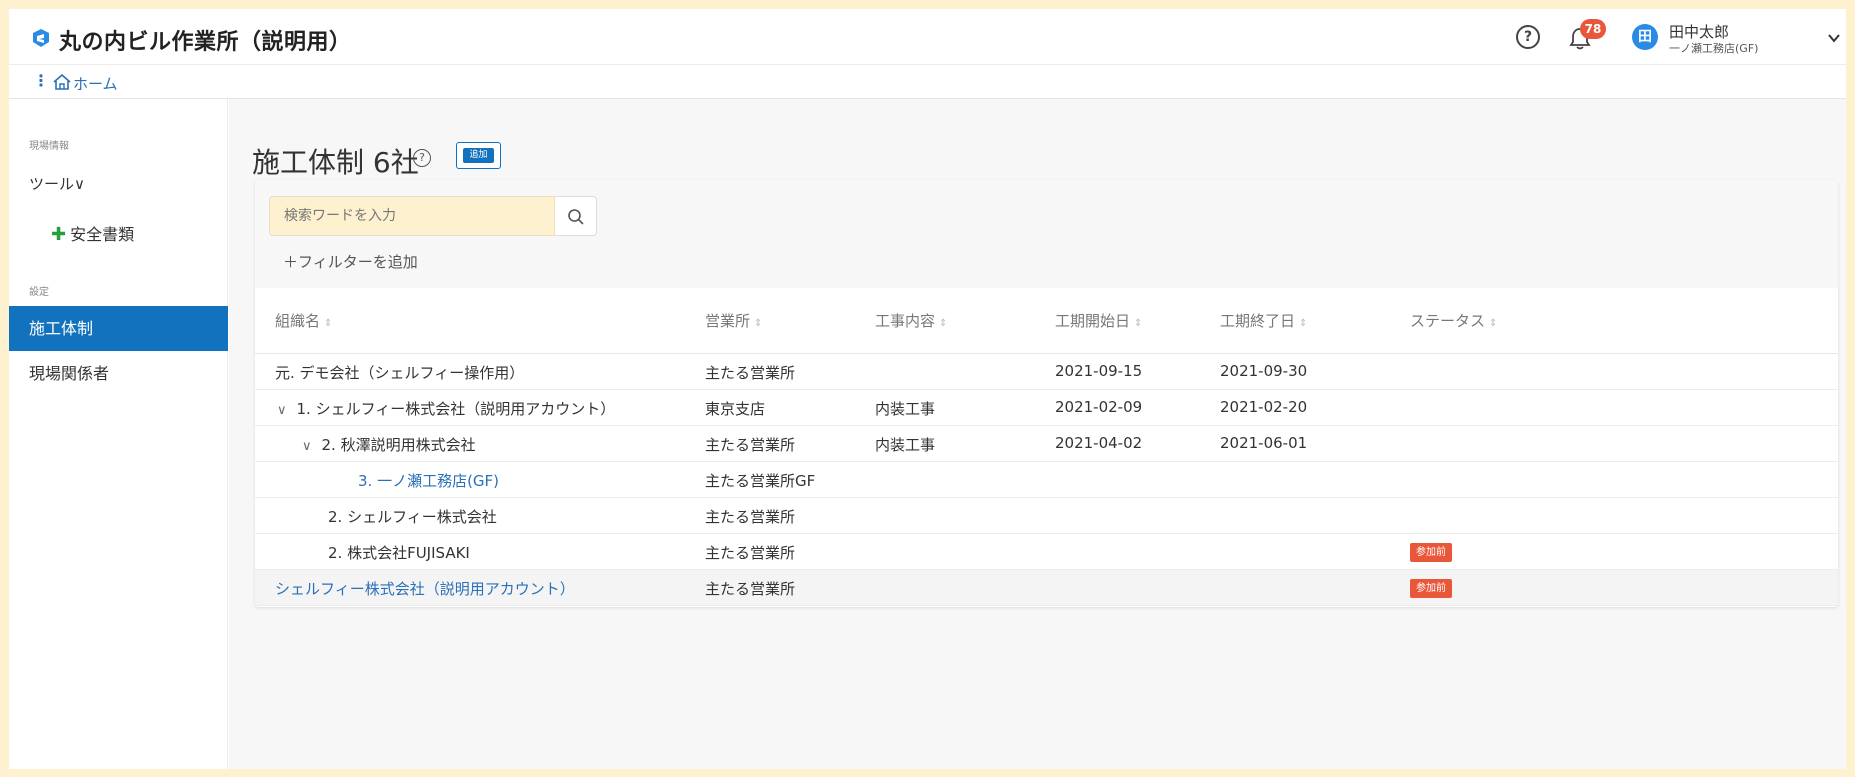  I want to click on column-header-office: 営業所 ⇕, so click(733, 320).